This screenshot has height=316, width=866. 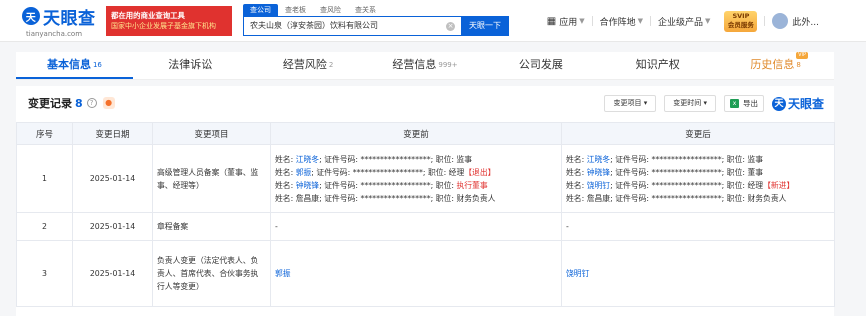 I want to click on tab-history: 历史信息 8 VIP, so click(x=775, y=65).